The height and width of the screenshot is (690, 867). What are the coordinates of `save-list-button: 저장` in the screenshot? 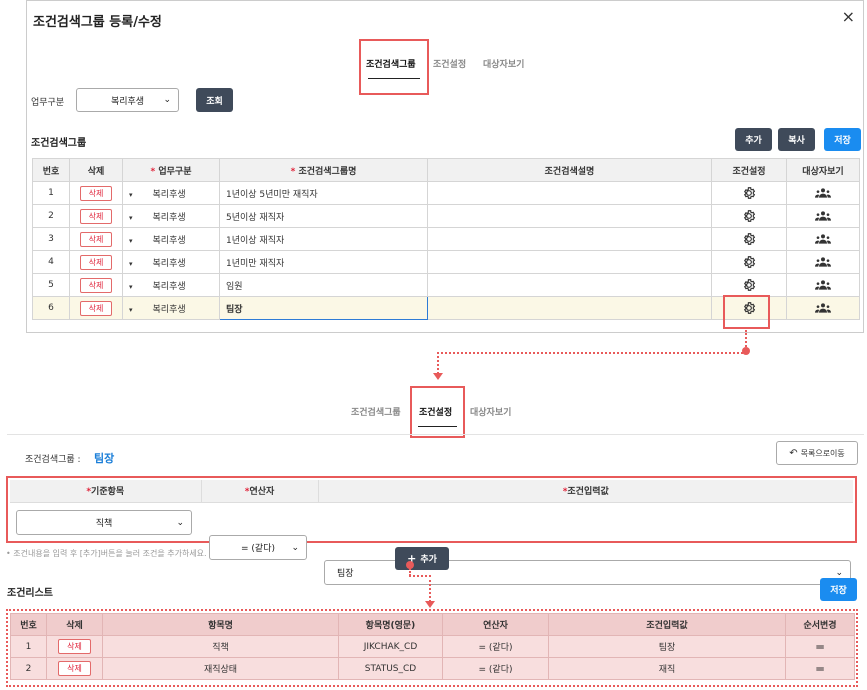 It's located at (838, 589).